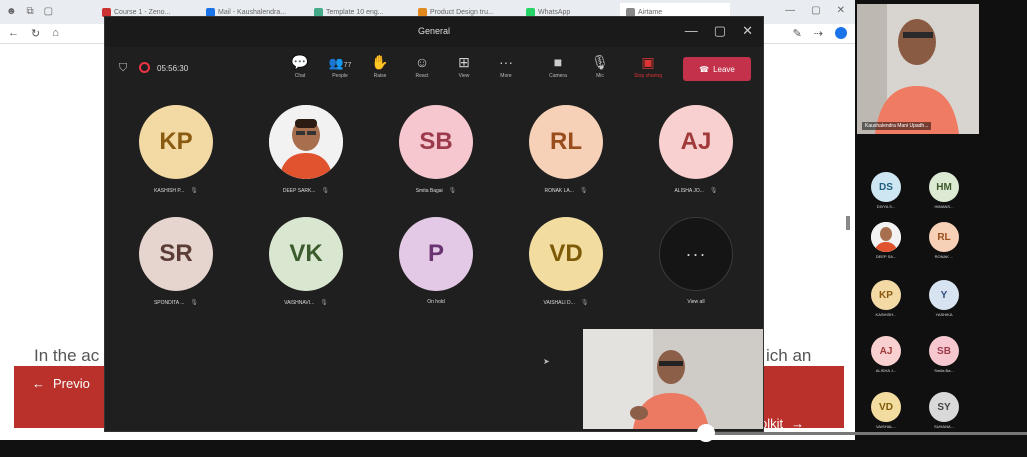 This screenshot has width=1027, height=457. I want to click on participant-tile: AJ ALISHA JO... 🎙, so click(696, 149).